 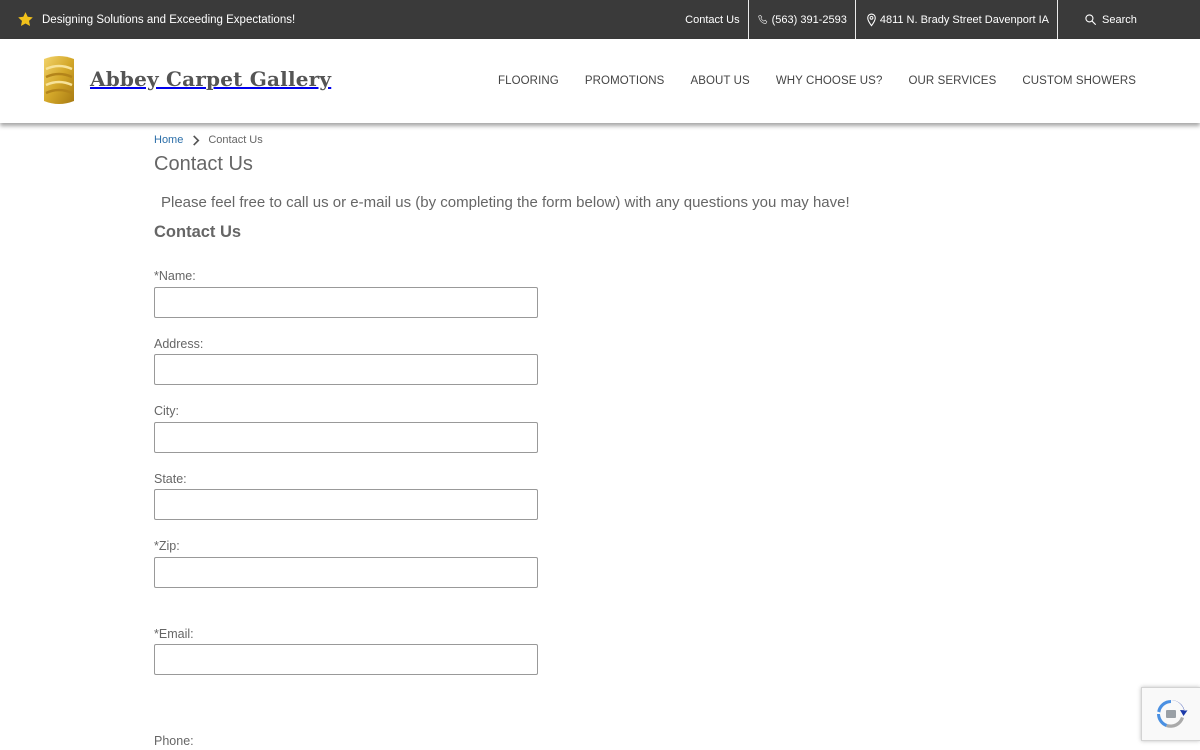 I want to click on map-pin-icon, so click(x=871, y=20).